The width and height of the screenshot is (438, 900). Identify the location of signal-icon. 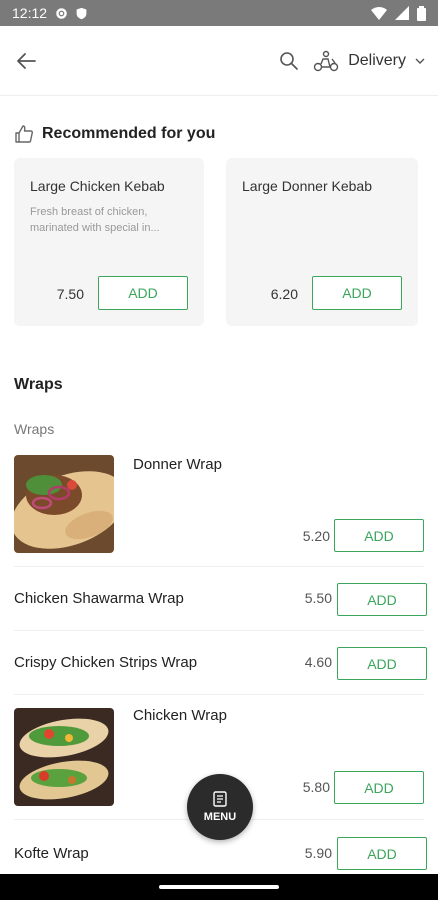
(402, 13).